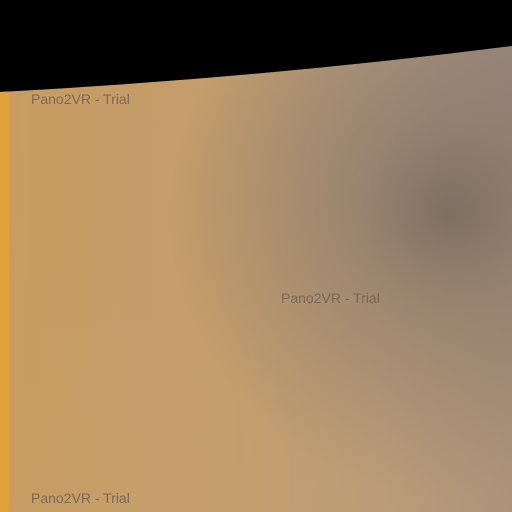 Image resolution: width=512 pixels, height=512 pixels. What do you see at coordinates (80, 498) in the screenshot?
I see `watermark-bottom-left: Pano2VR - Trial` at bounding box center [80, 498].